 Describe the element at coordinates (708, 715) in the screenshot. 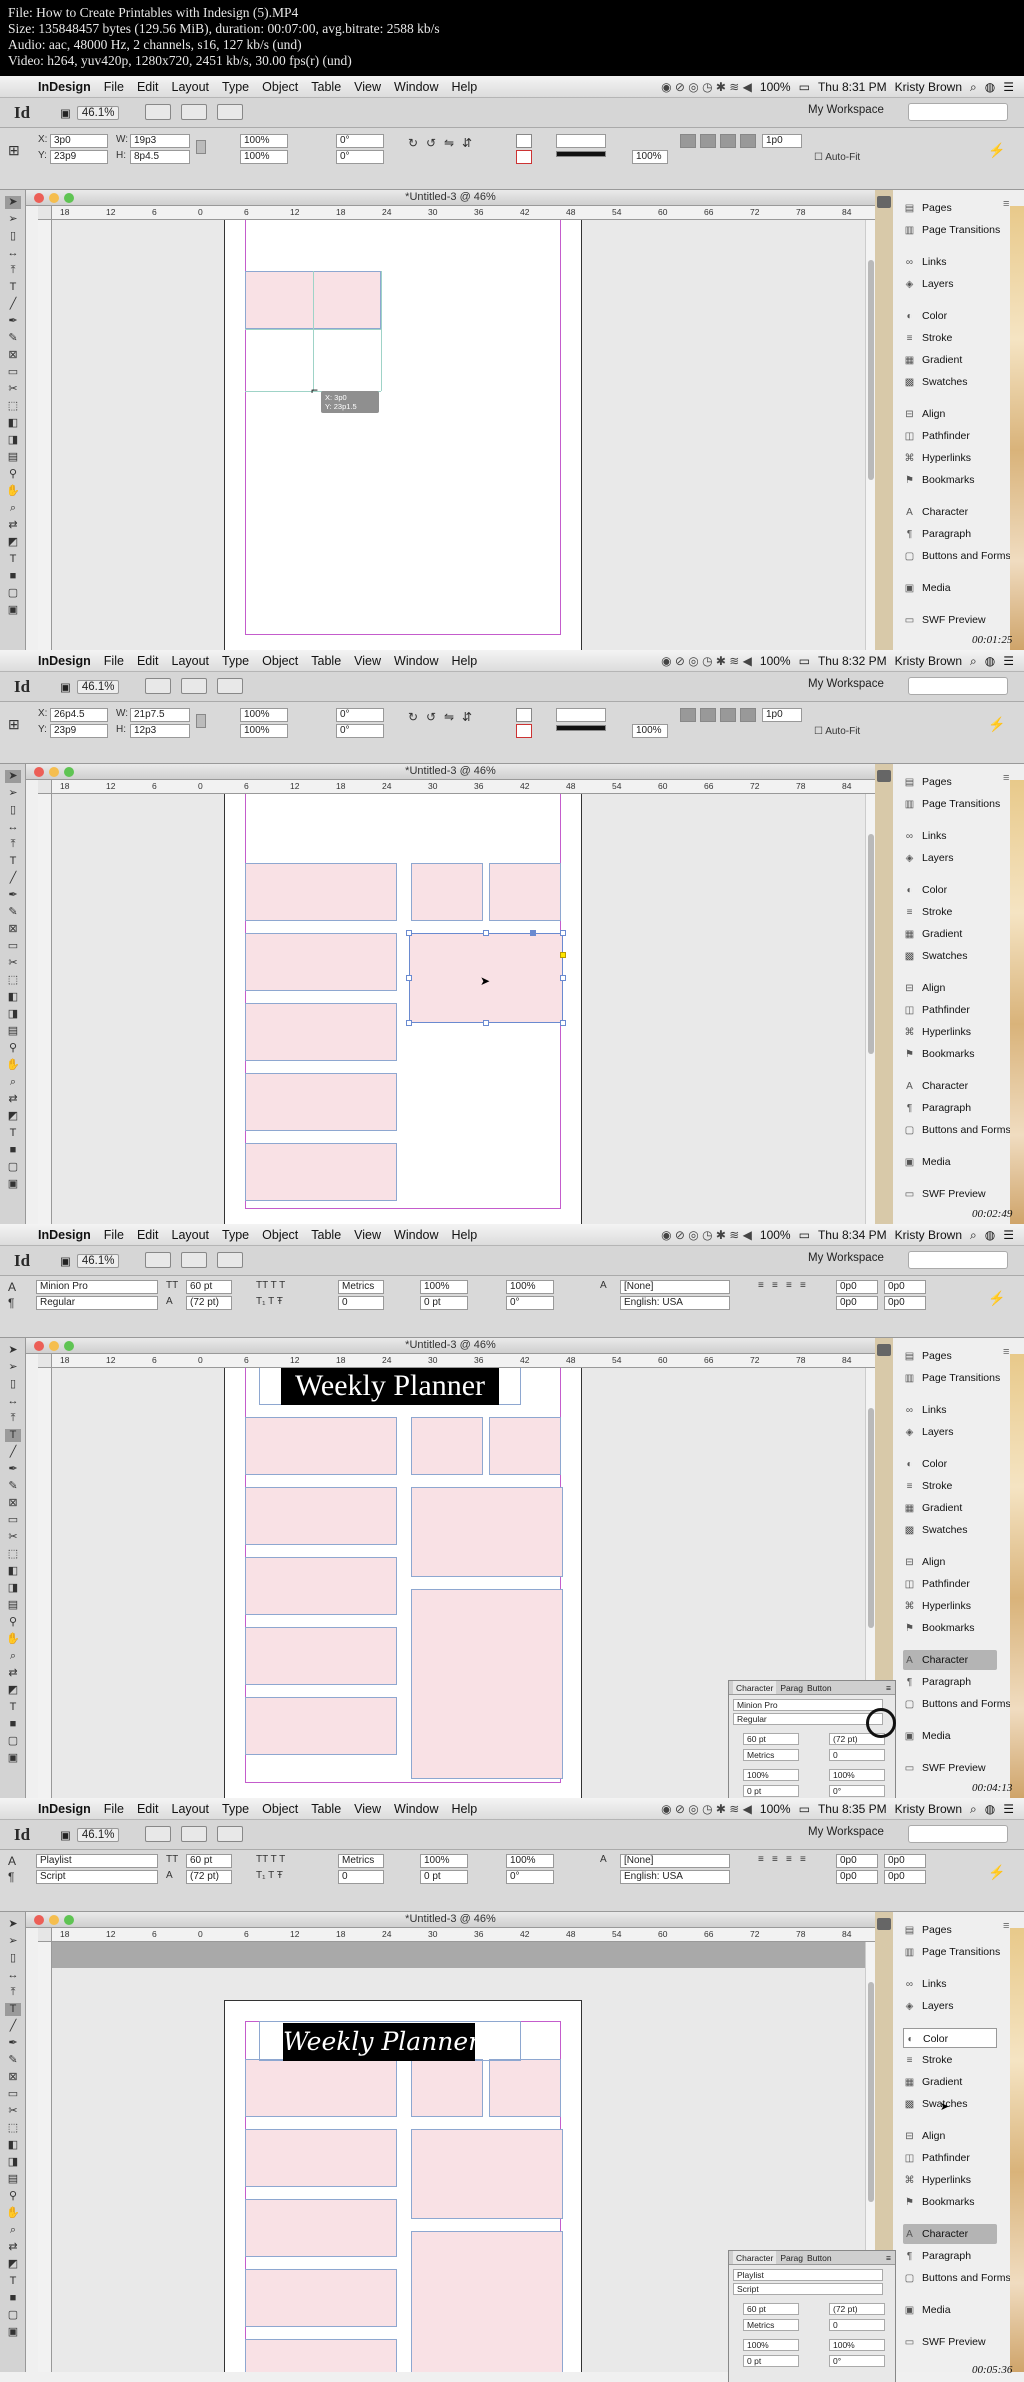

I see `wrap-icon` at that location.